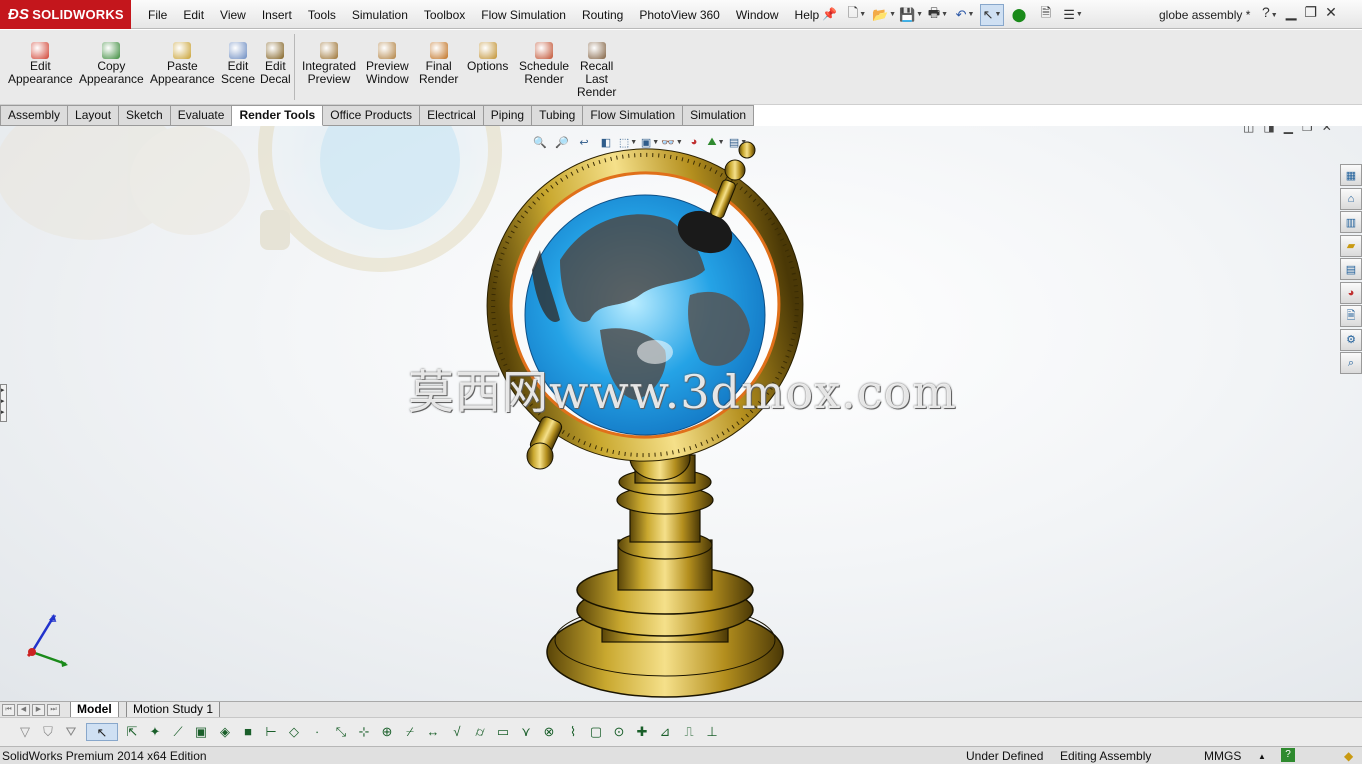  I want to click on tile-horizontal-icon: ◫, so click(1248, 130).